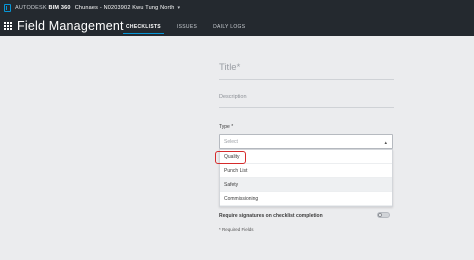  I want to click on type-label: Type *, so click(226, 127).